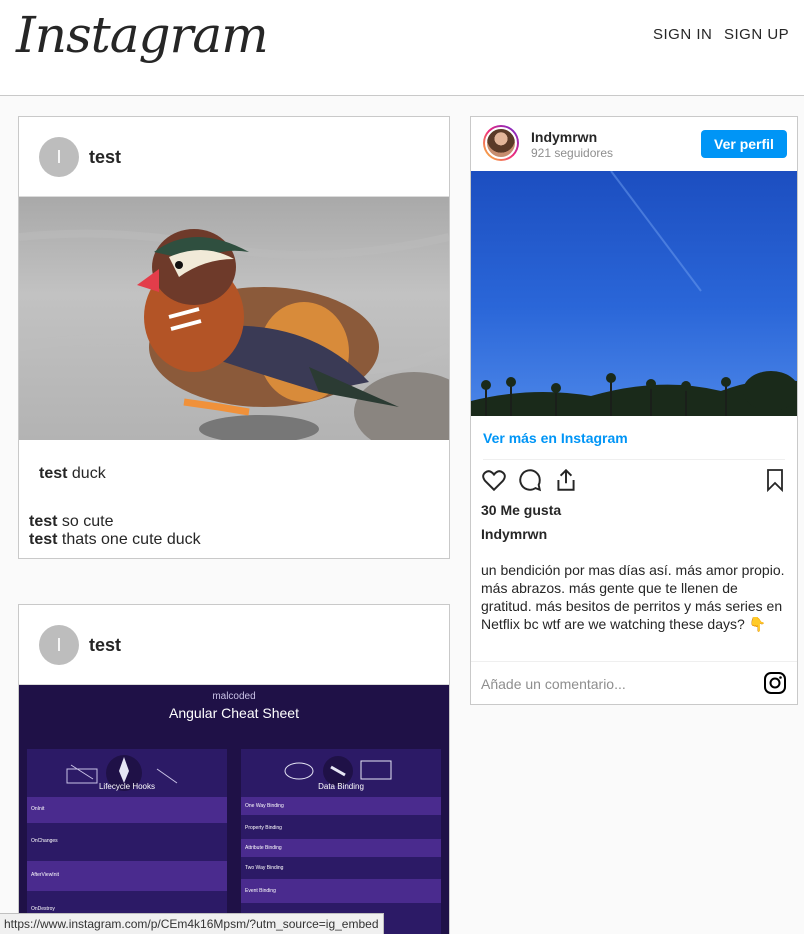  I want to click on embed-header: Indymrwn 921 seguidores Ver perfil, so click(634, 144).